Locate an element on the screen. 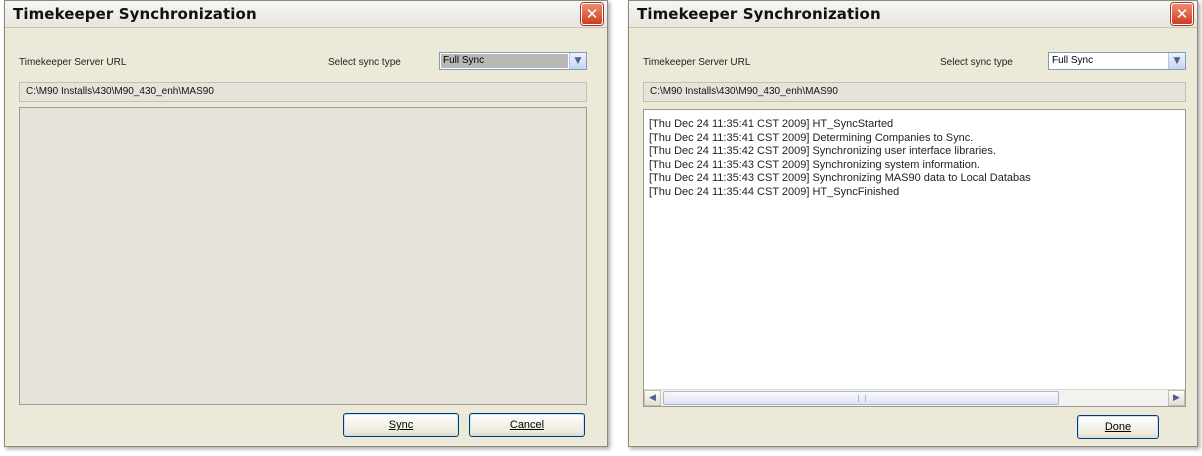 The width and height of the screenshot is (1202, 456). cancel-button-label: Cancel is located at coordinates (527, 425).